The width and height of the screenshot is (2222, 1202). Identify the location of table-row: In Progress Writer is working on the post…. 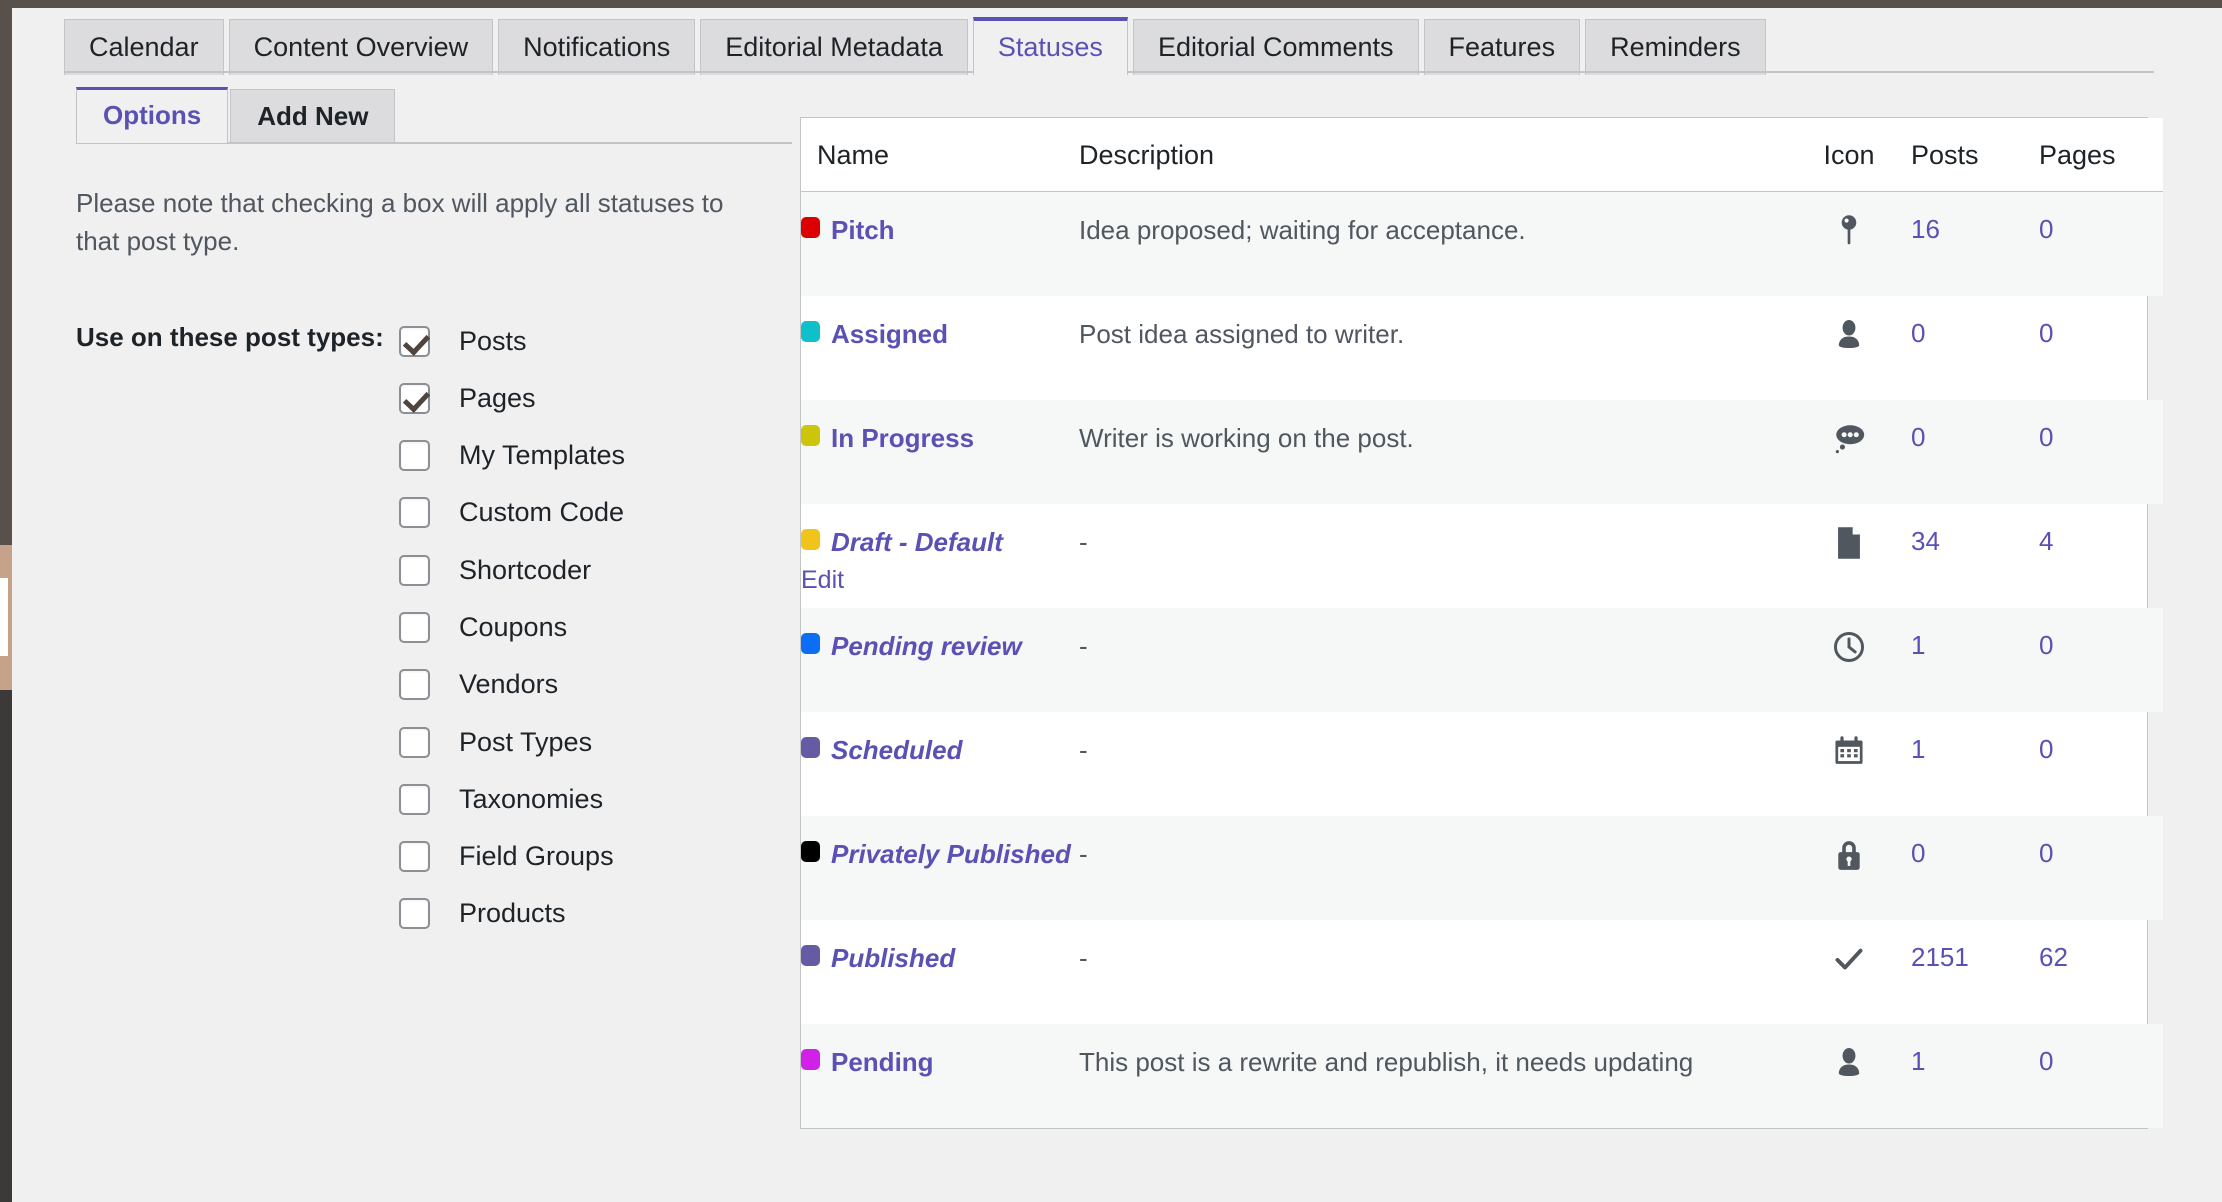
(1482, 452).